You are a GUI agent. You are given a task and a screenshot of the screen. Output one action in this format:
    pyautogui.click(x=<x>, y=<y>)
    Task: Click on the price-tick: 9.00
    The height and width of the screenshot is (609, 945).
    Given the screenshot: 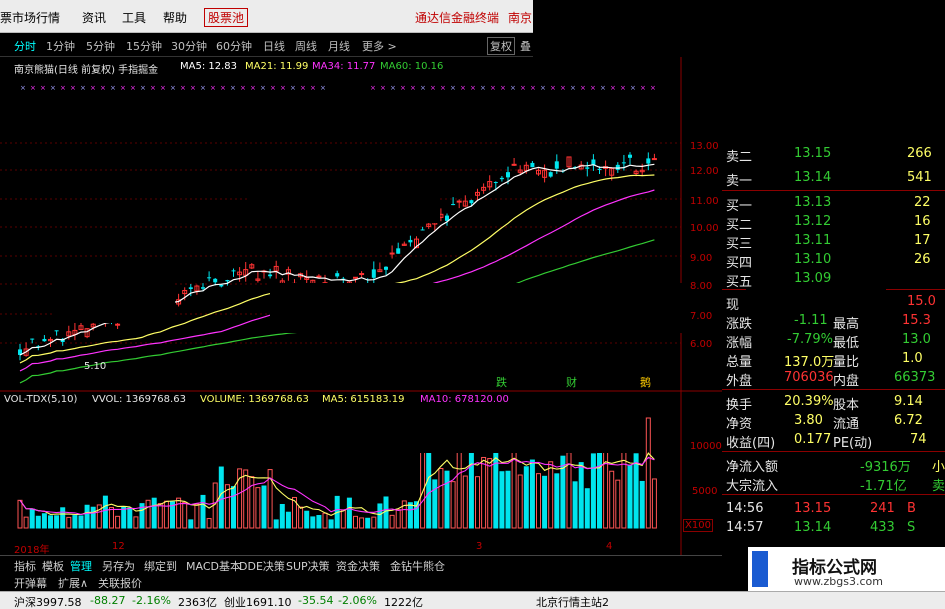 What is the action you would take?
    pyautogui.click(x=701, y=258)
    